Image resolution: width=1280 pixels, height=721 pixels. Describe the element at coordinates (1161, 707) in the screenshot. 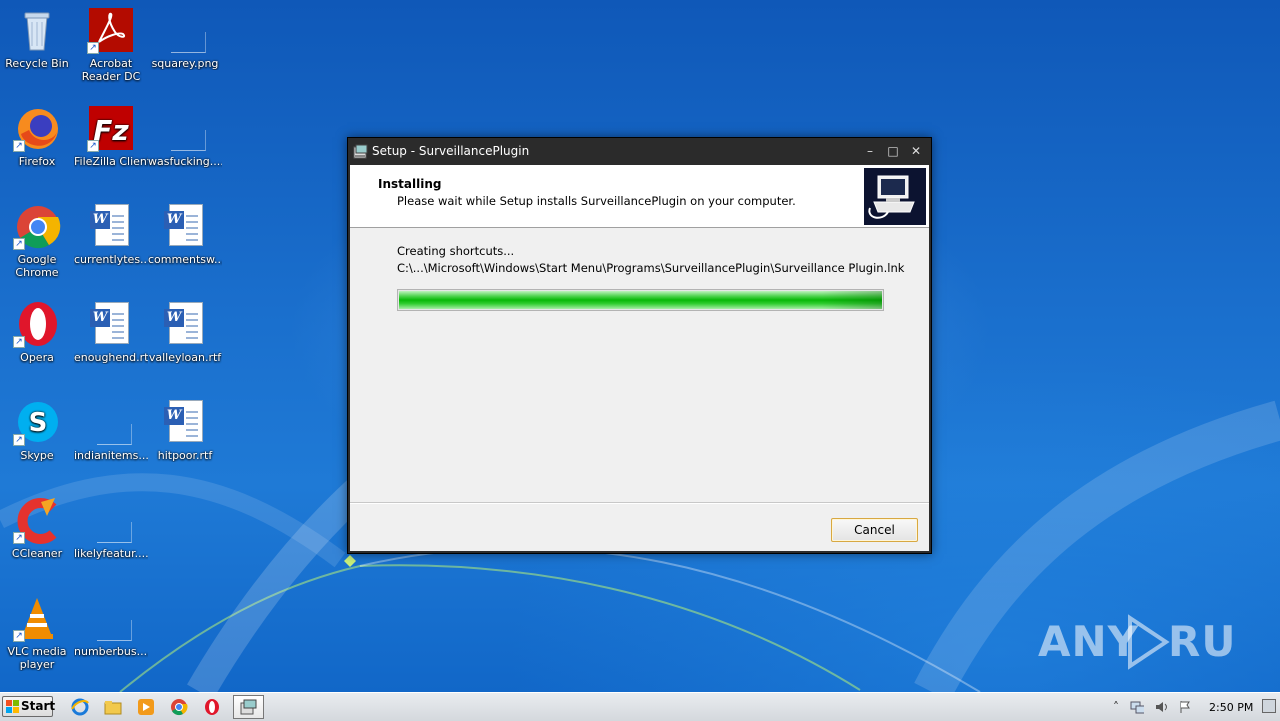

I see `volume-icon` at that location.